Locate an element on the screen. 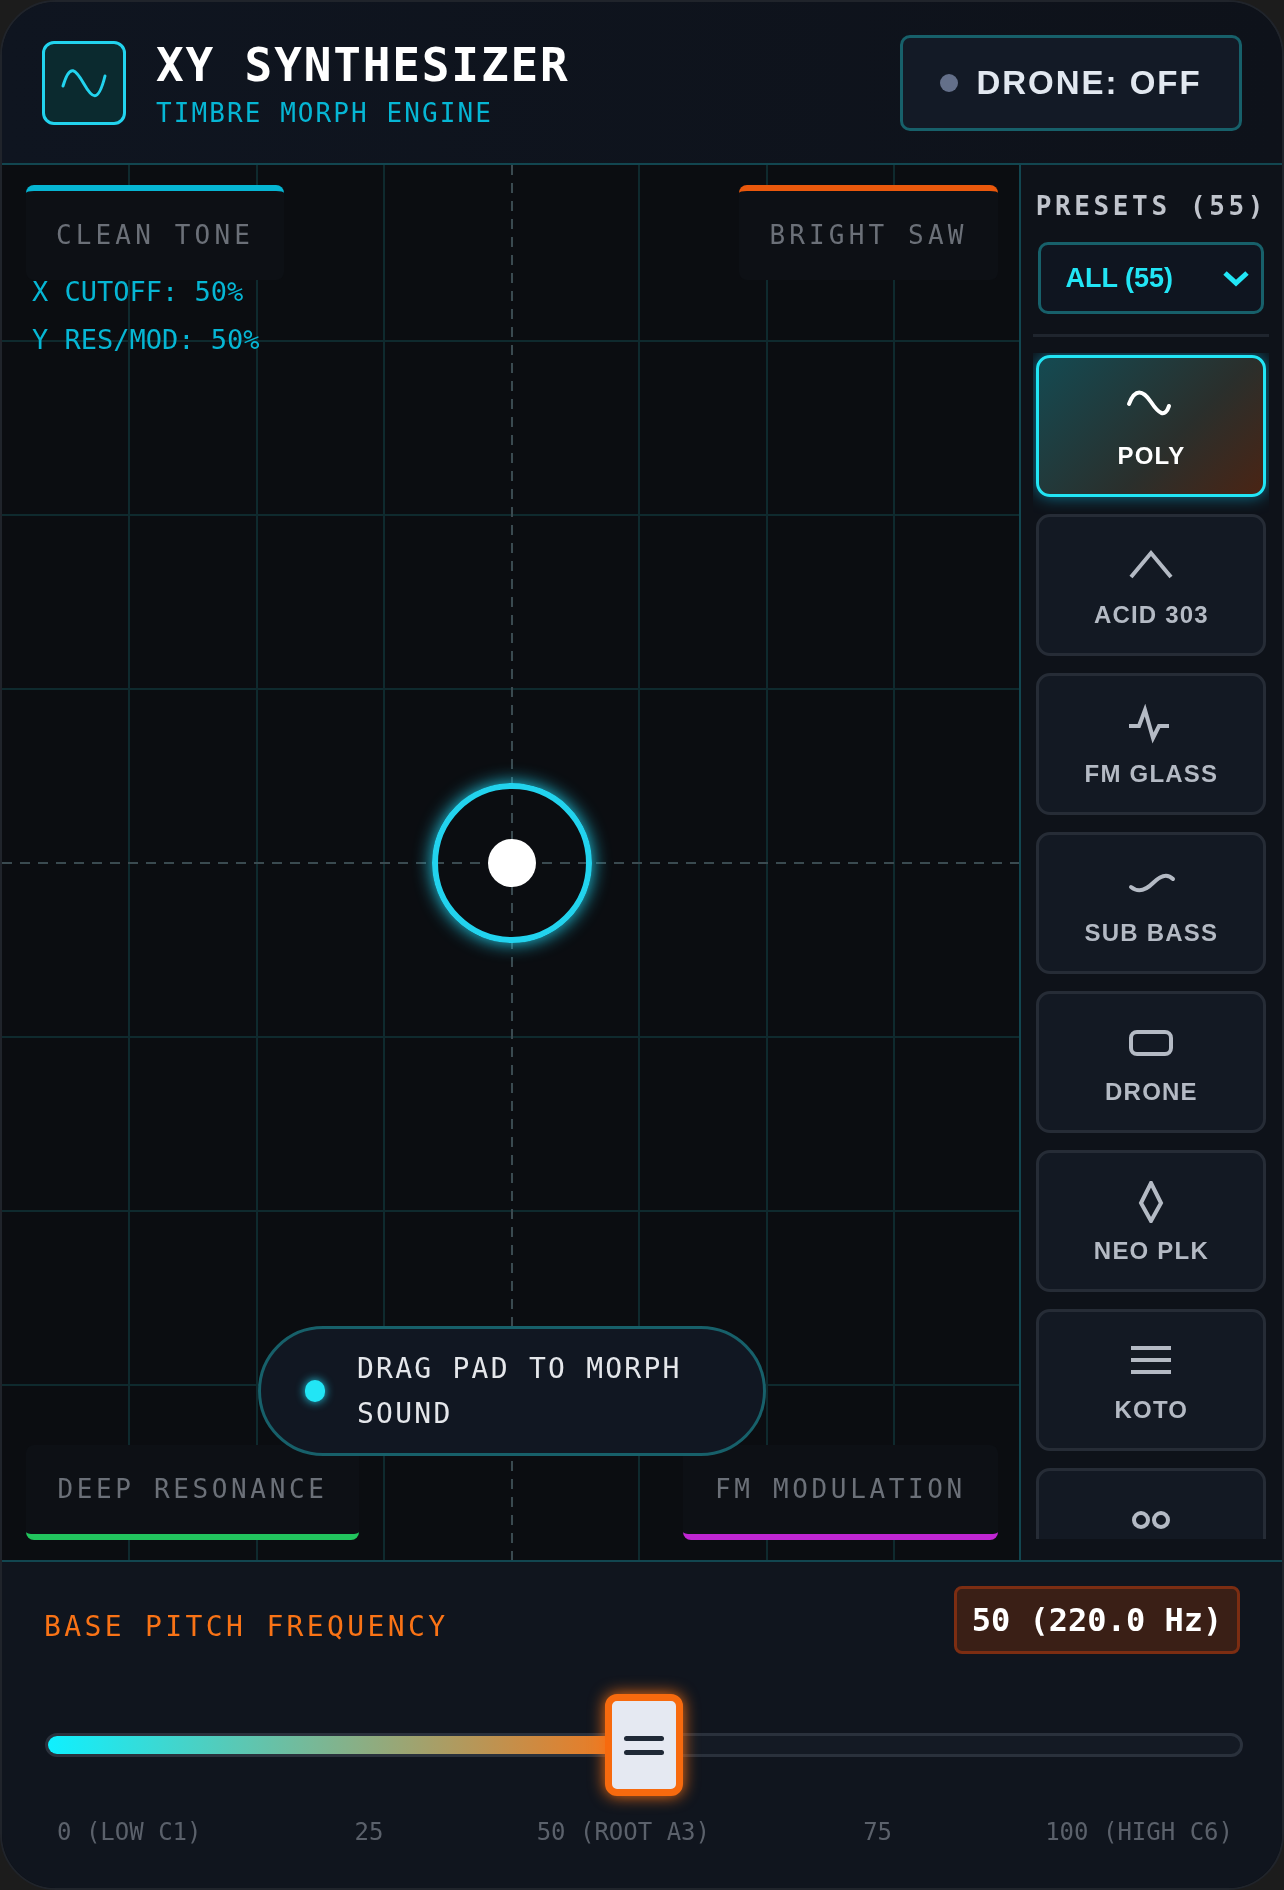  app-title: XY SYNTHESIZER is located at coordinates (363, 64).